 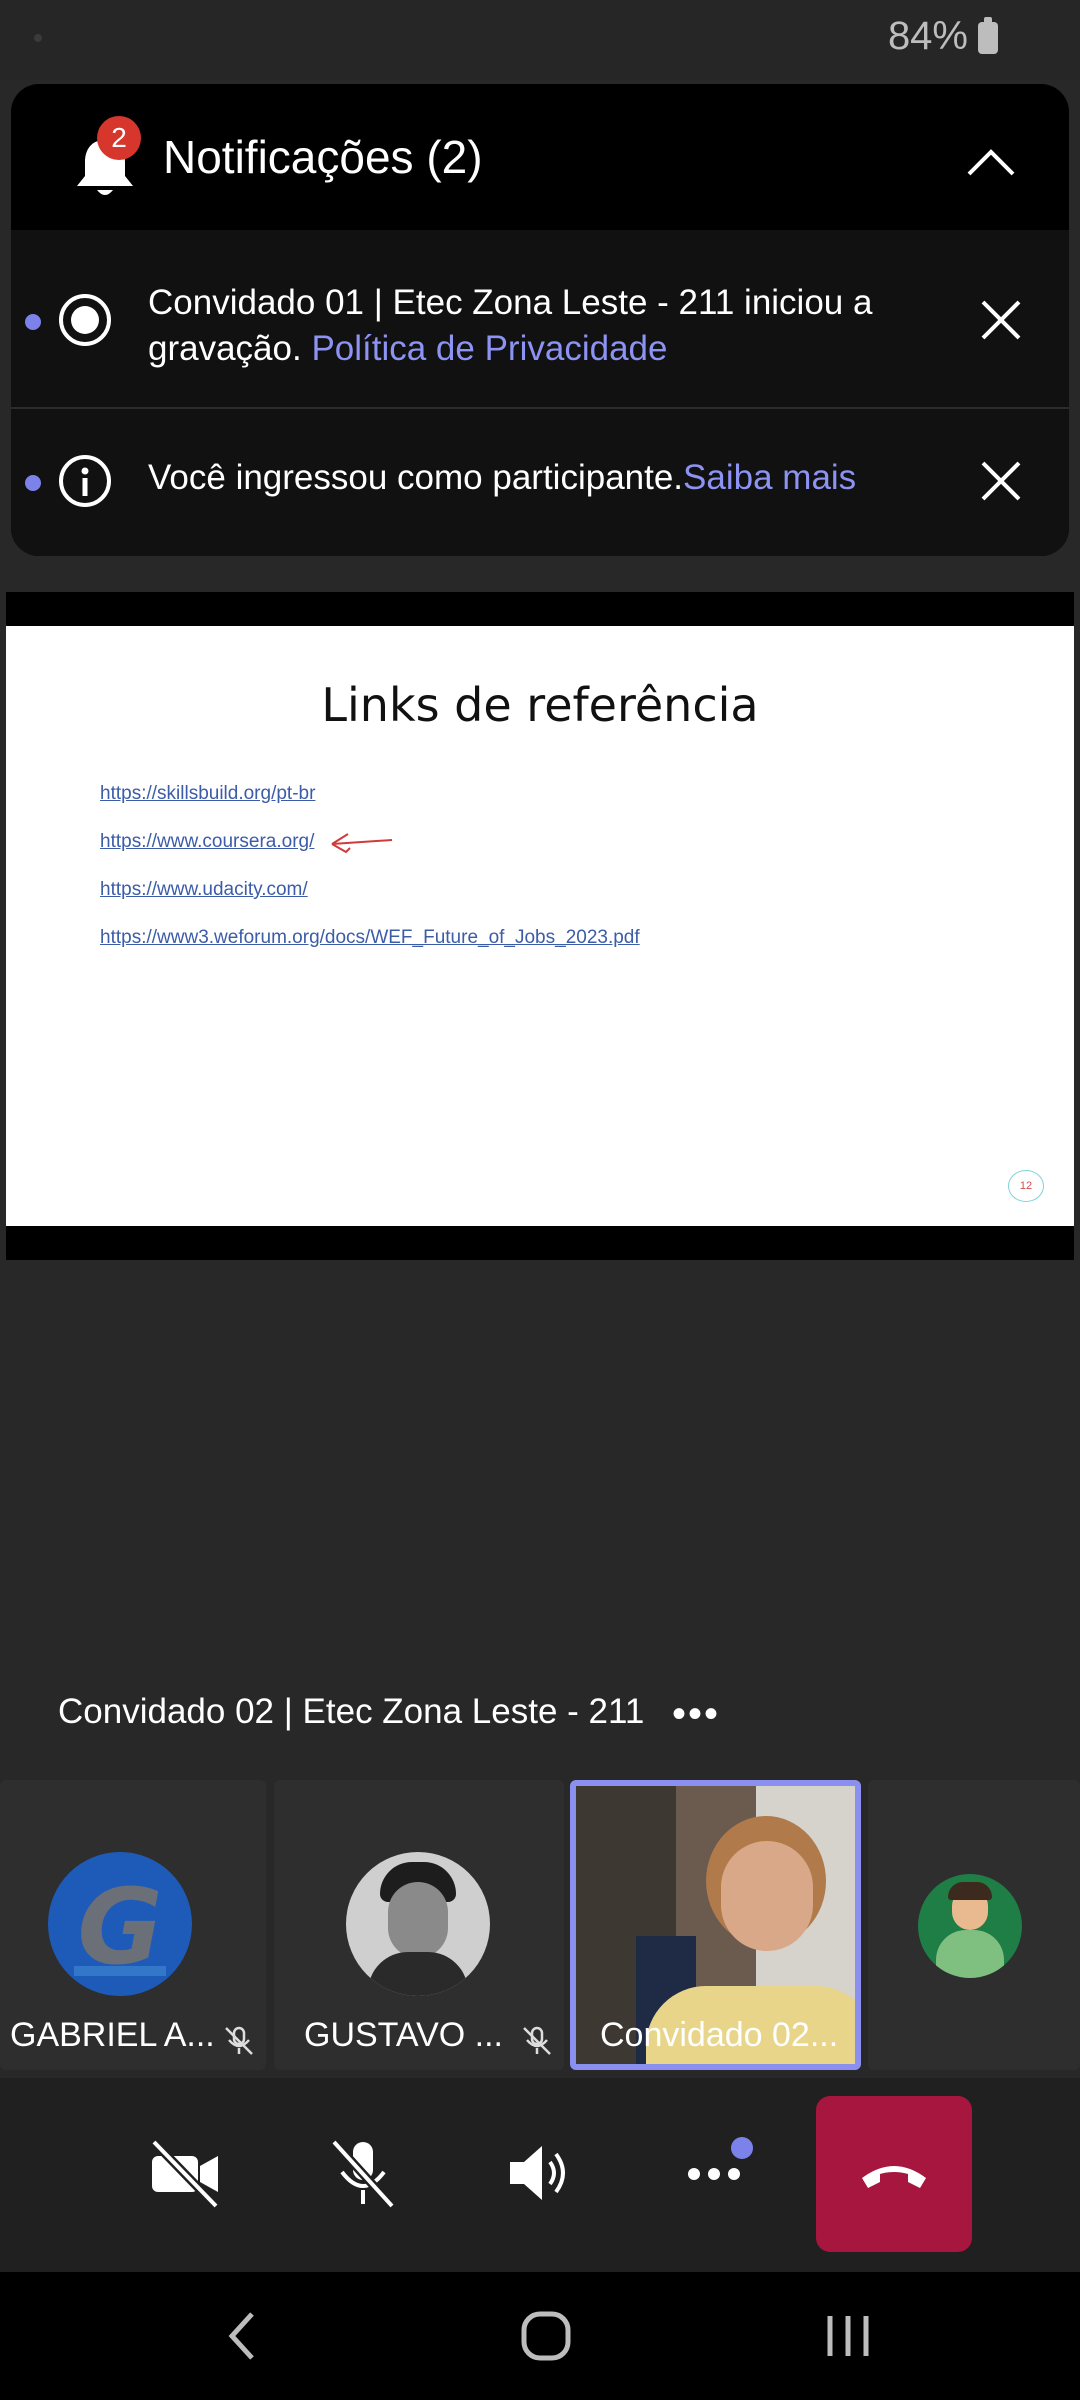 I want to click on back-icon, so click(x=242, y=2338).